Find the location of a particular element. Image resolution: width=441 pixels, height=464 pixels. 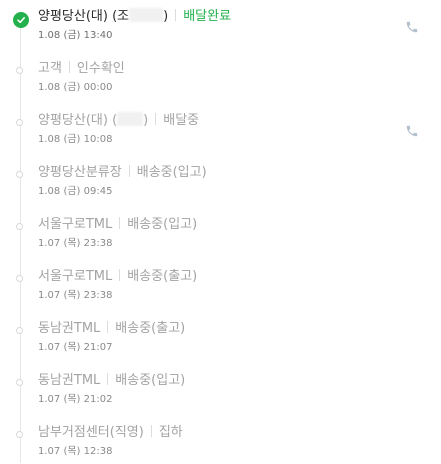

status-text: 배달중 is located at coordinates (181, 120).